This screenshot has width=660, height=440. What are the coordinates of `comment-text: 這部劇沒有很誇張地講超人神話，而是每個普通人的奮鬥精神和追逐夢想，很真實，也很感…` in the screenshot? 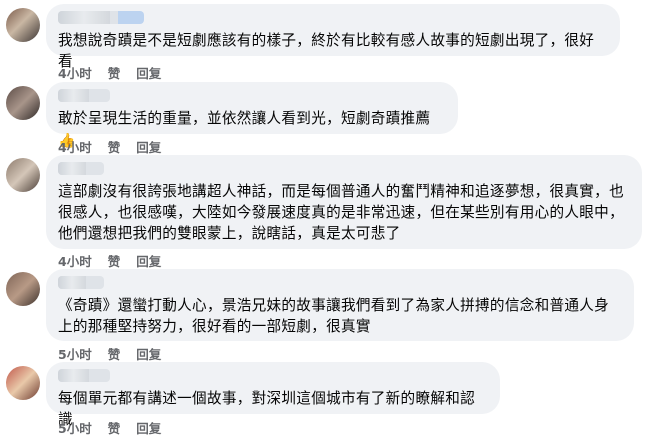 It's located at (341, 212).